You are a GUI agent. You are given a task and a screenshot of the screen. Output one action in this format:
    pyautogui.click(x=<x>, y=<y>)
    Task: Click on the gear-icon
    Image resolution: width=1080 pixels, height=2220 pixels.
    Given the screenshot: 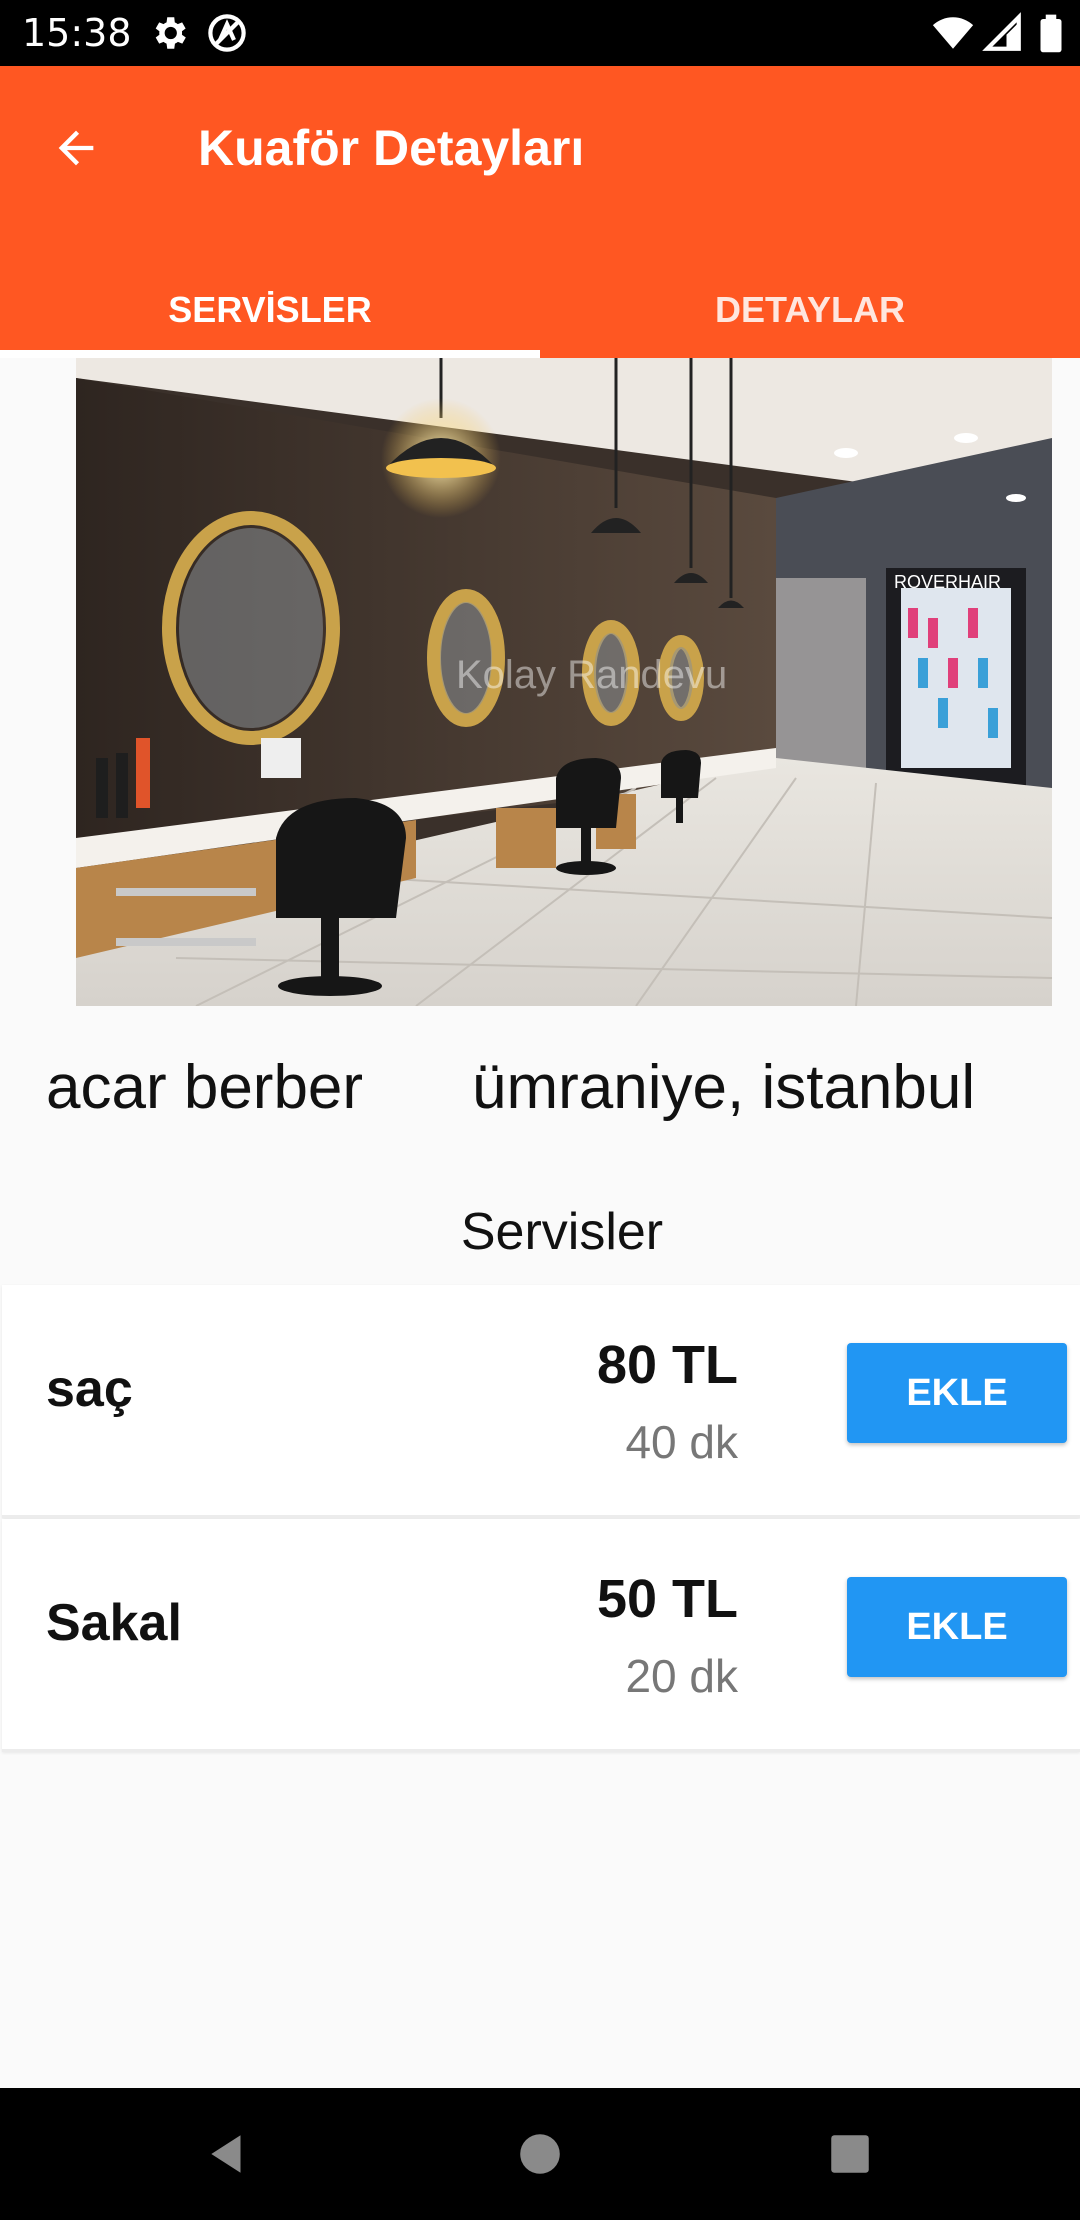 What is the action you would take?
    pyautogui.click(x=170, y=33)
    